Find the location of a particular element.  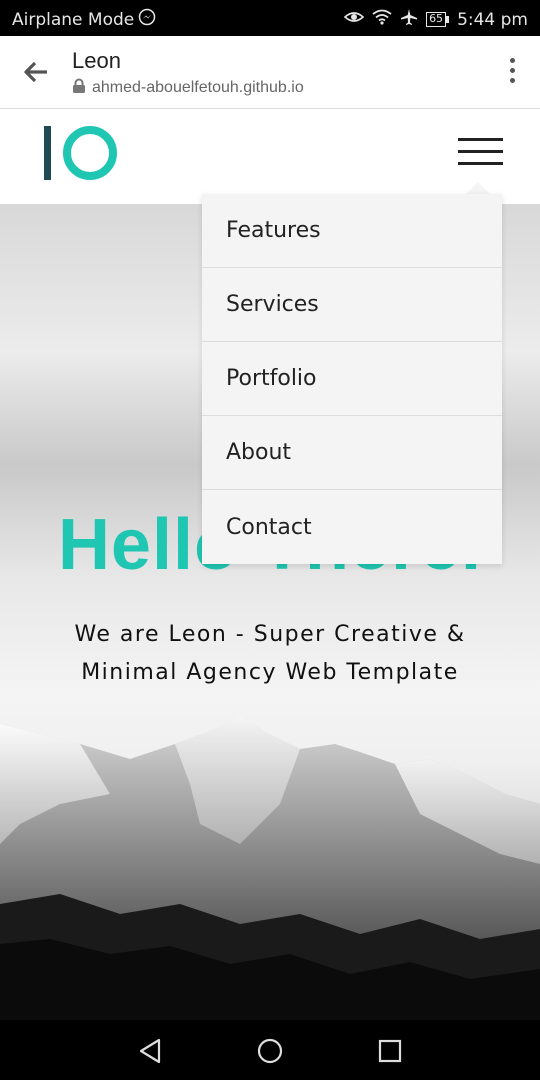

page-title: Leon is located at coordinates (96, 60).